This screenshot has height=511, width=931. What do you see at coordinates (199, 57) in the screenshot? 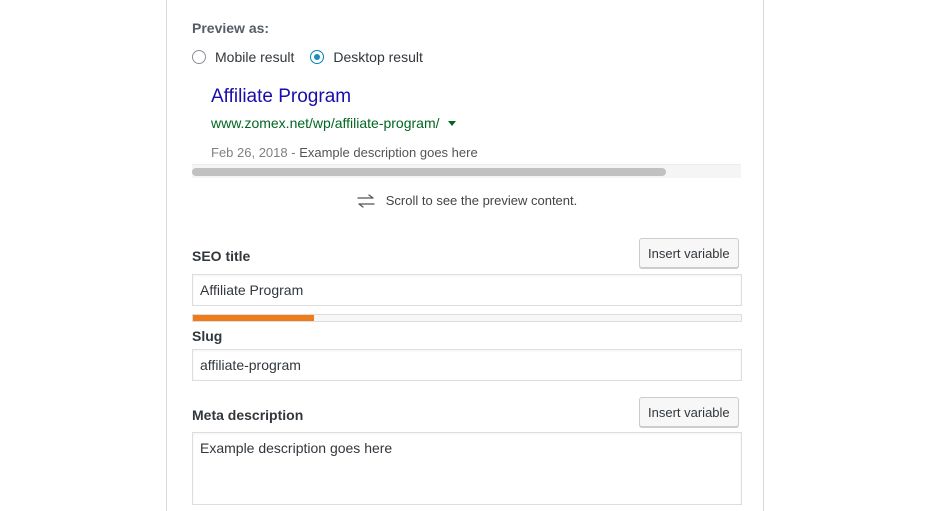
I see `mobile-result-radio` at bounding box center [199, 57].